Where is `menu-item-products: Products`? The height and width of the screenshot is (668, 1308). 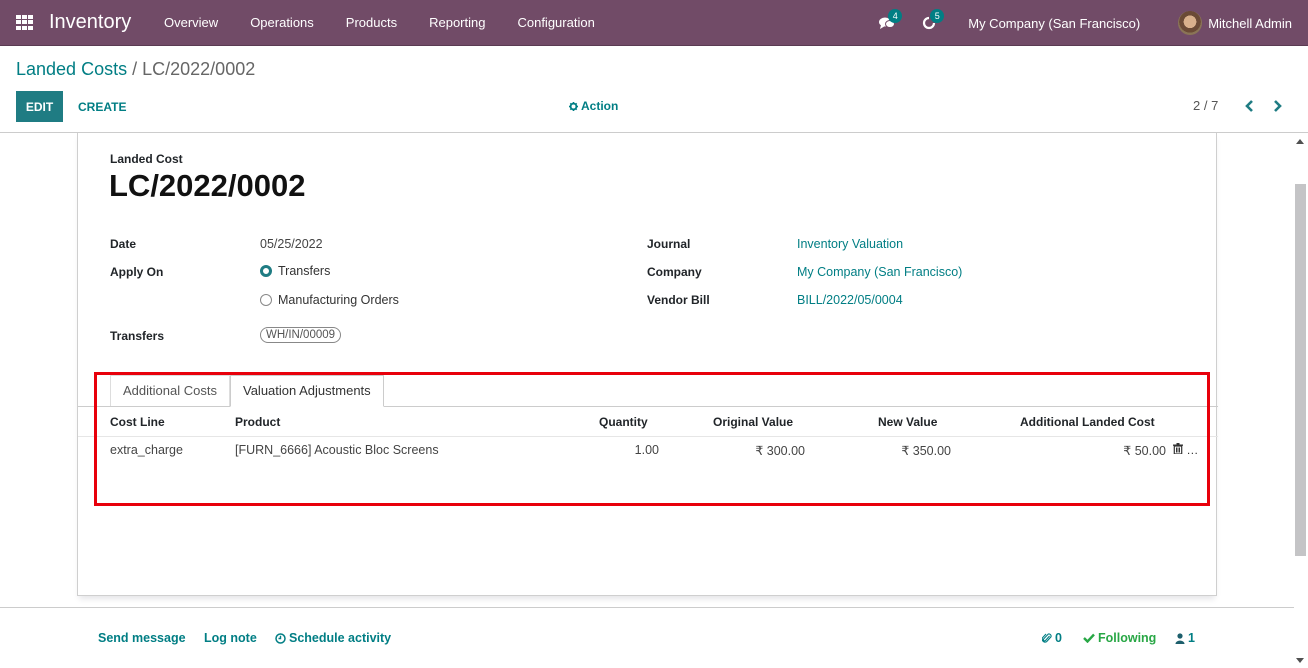
menu-item-products: Products is located at coordinates (371, 23).